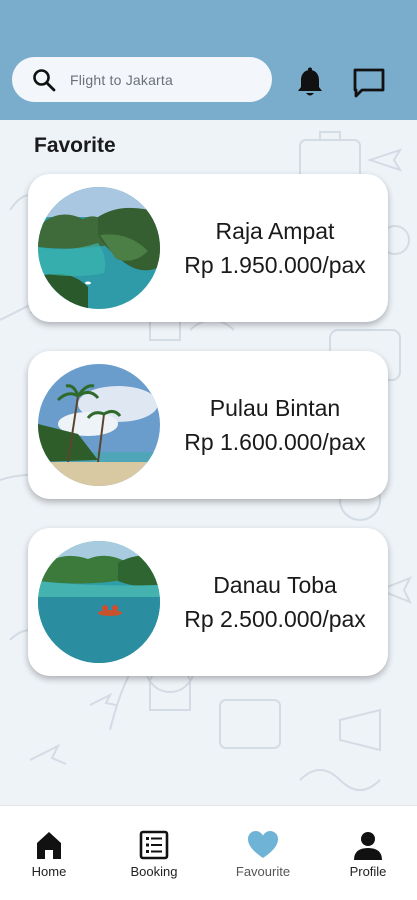 The height and width of the screenshot is (900, 417). Describe the element at coordinates (154, 845) in the screenshot. I see `booking-icon` at that location.